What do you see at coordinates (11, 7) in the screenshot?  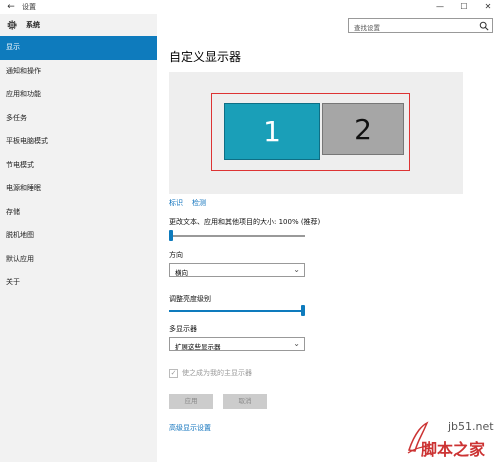 I see `back-arrow-icon: ←` at bounding box center [11, 7].